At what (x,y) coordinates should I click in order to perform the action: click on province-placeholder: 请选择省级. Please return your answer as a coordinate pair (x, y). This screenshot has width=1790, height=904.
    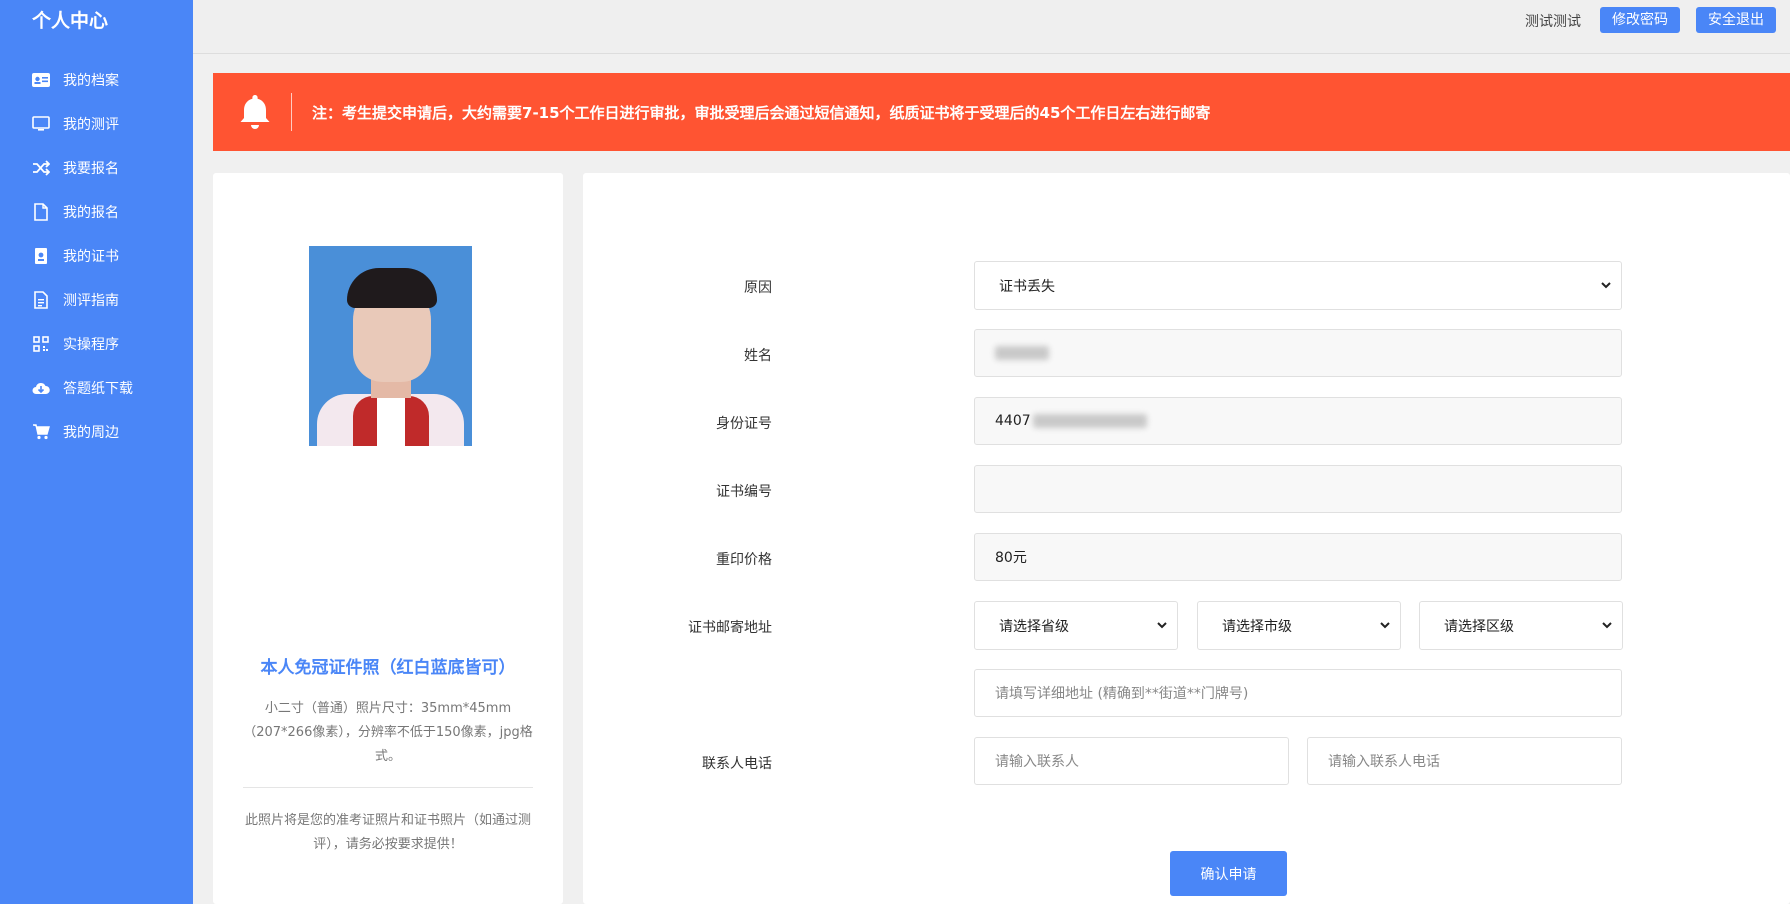
    Looking at the image, I should click on (1034, 626).